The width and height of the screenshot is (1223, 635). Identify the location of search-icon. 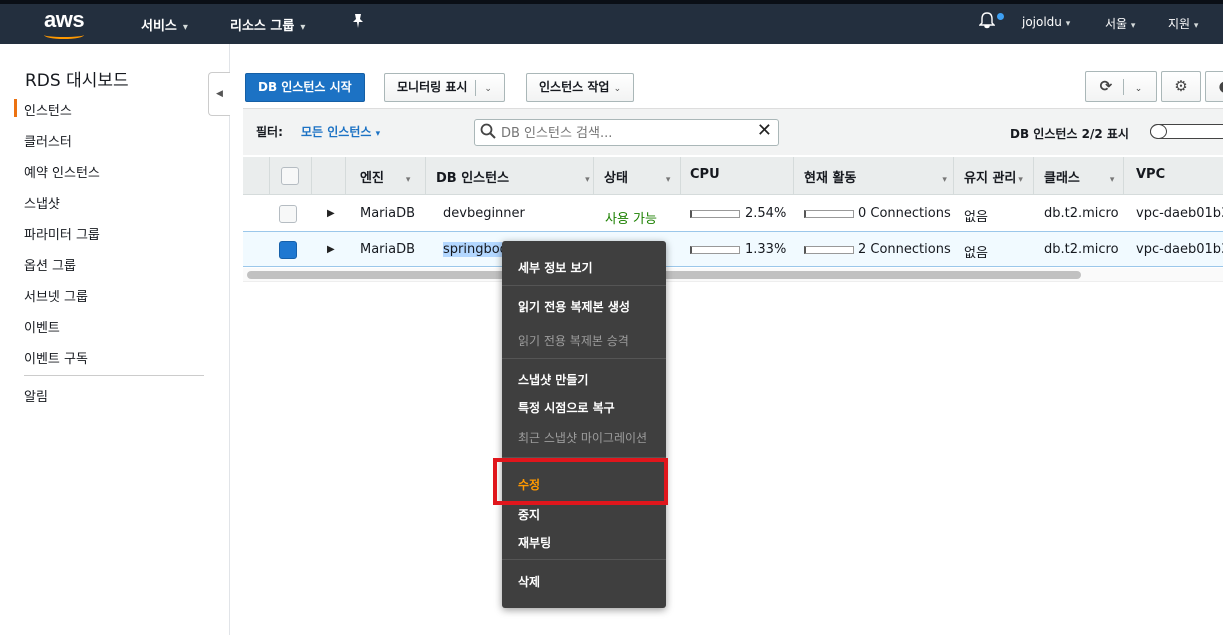
(488, 131).